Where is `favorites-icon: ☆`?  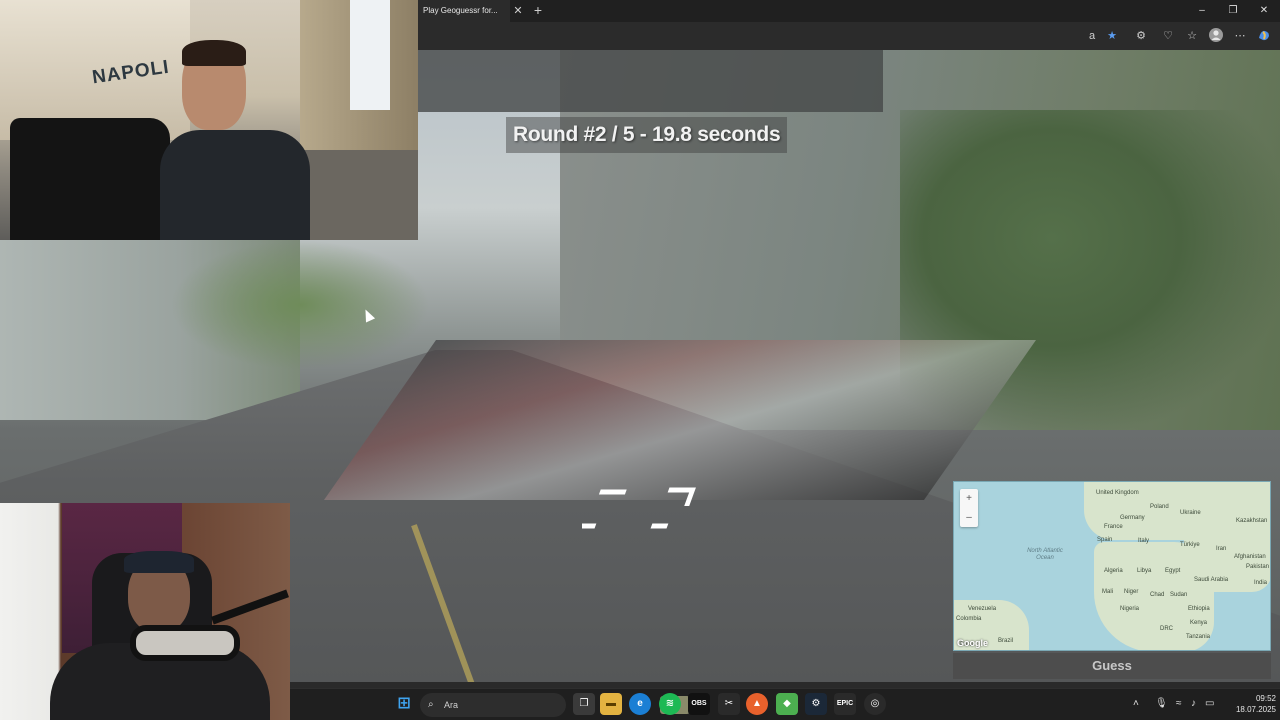 favorites-icon: ☆ is located at coordinates (1192, 36).